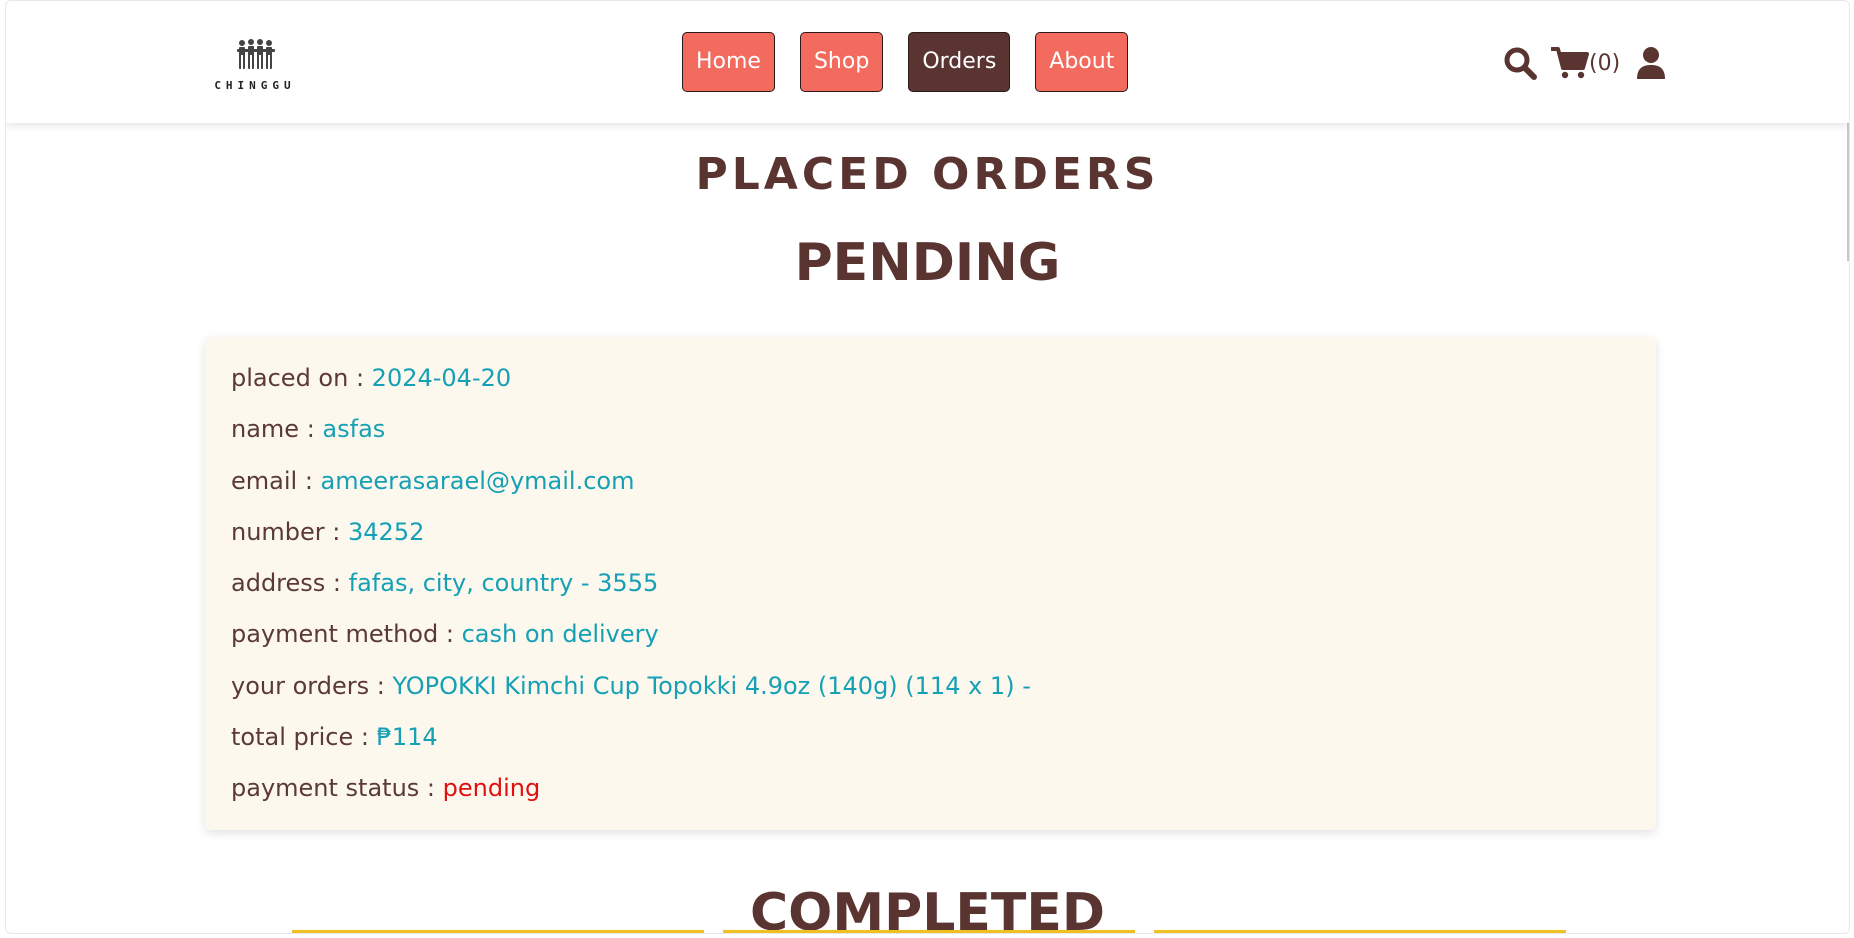  Describe the element at coordinates (930, 644) in the screenshot. I see `order-field-payment-method: payment method : cash on delivery` at that location.